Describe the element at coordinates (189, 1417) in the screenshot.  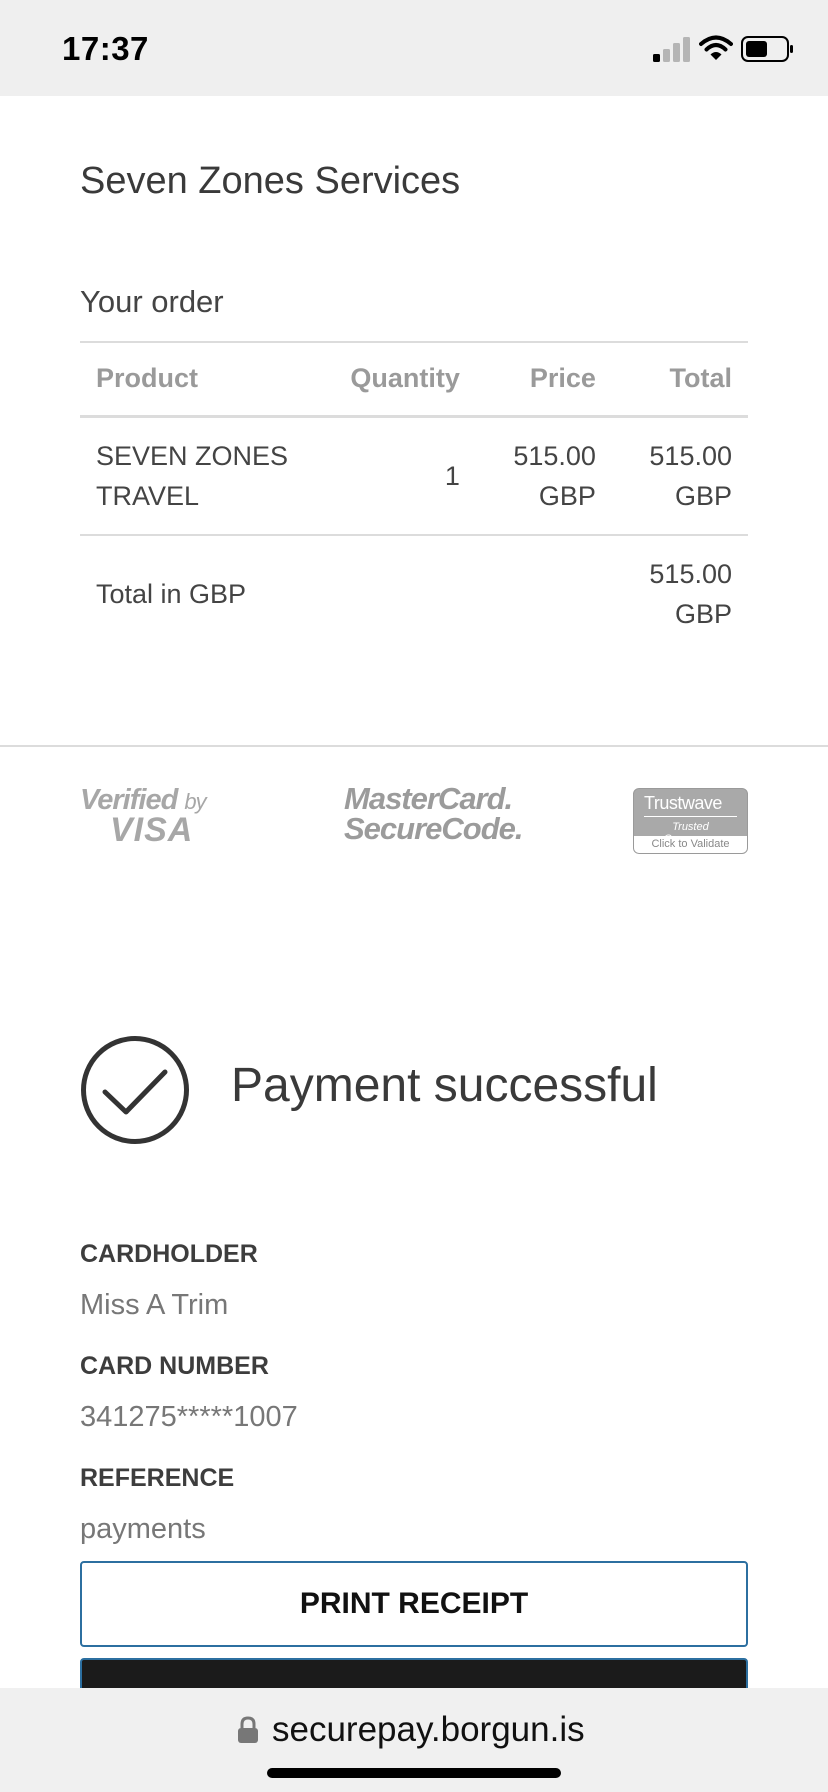
I see `card-number-value: 341275*****1007` at that location.